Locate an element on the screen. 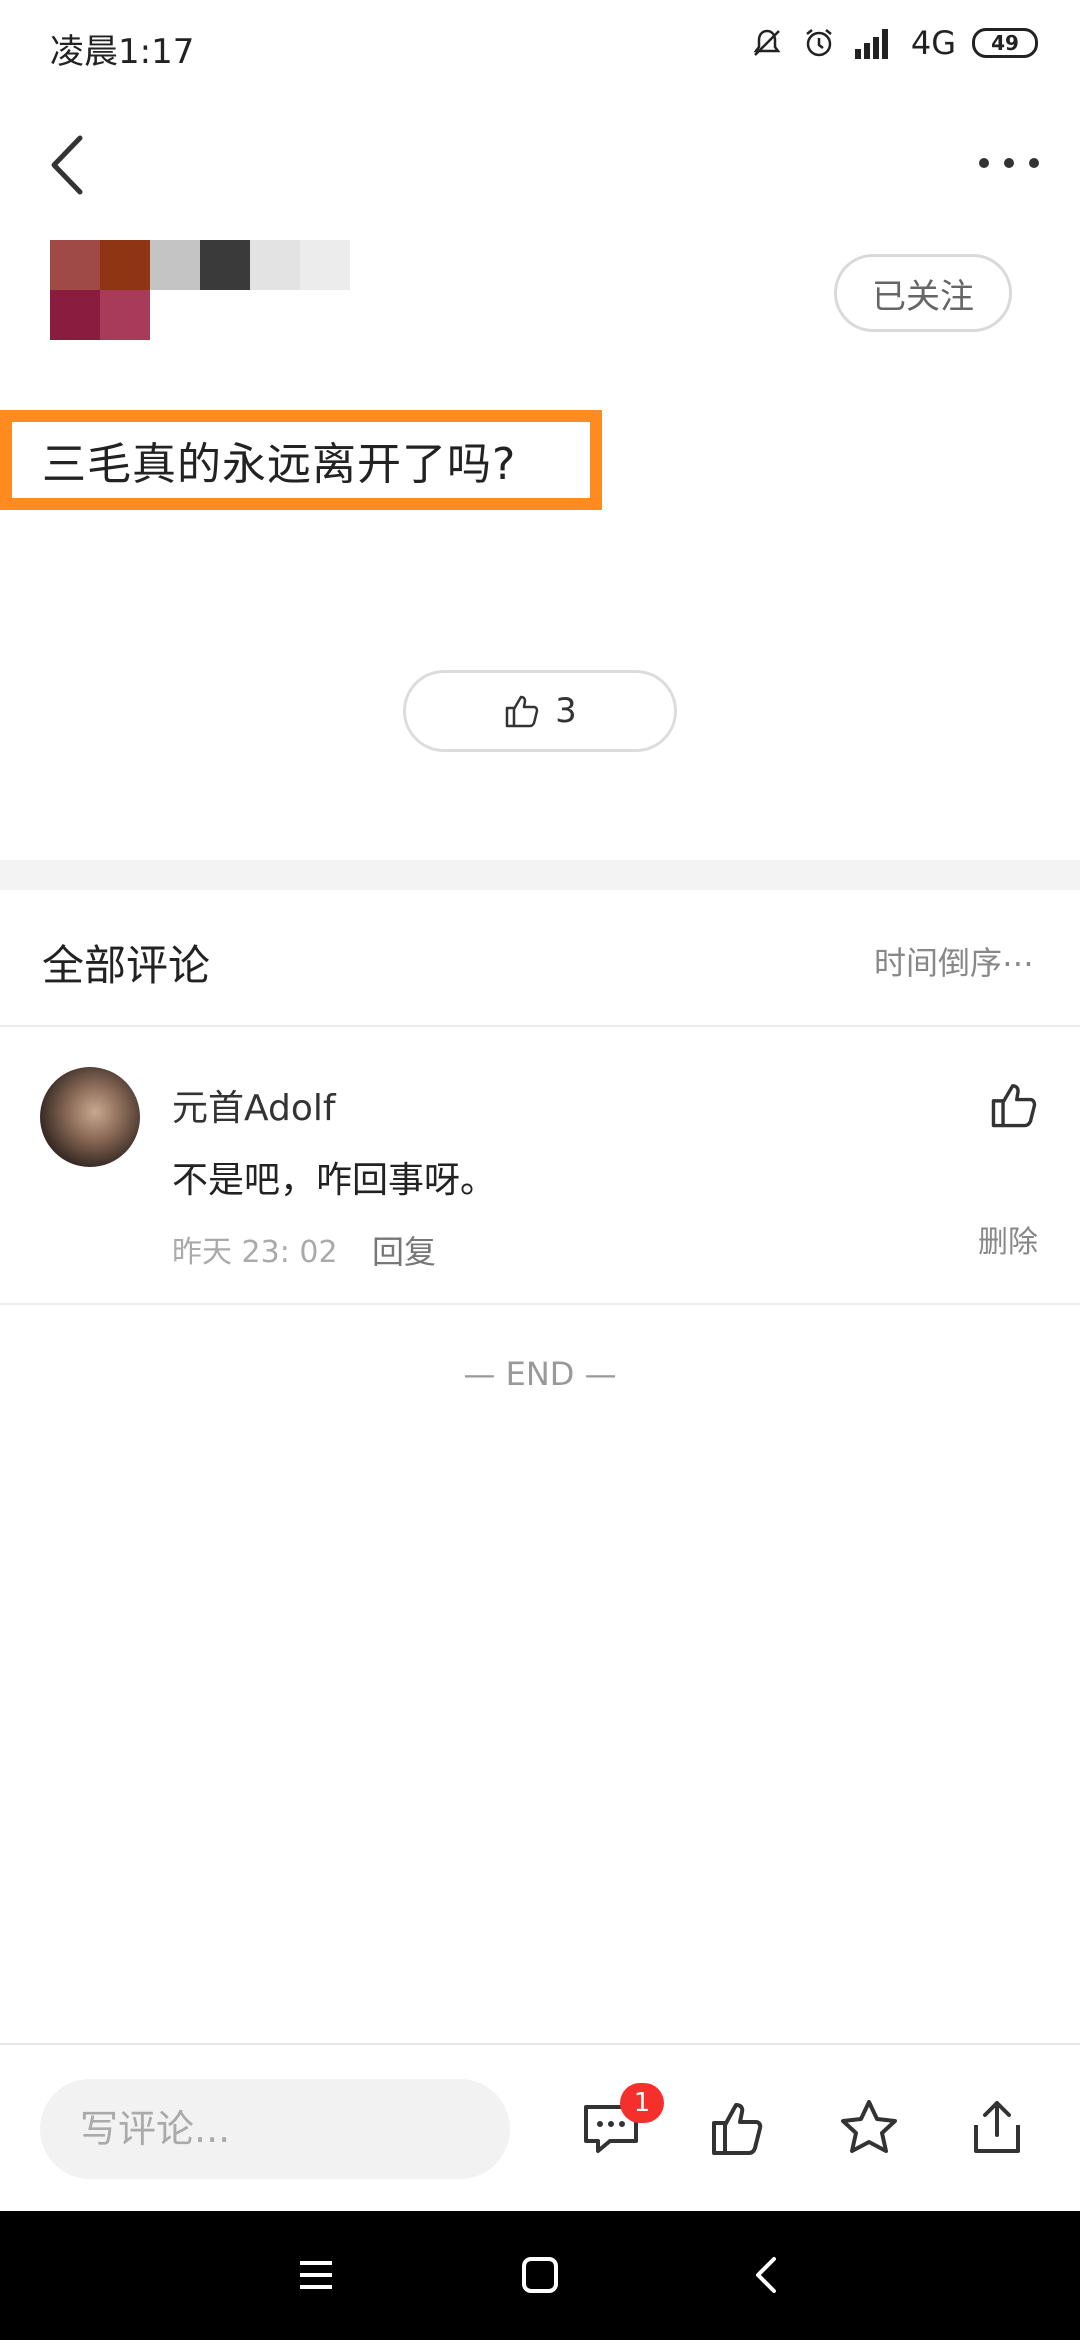  author-avatar-mosaic is located at coordinates (200, 290).